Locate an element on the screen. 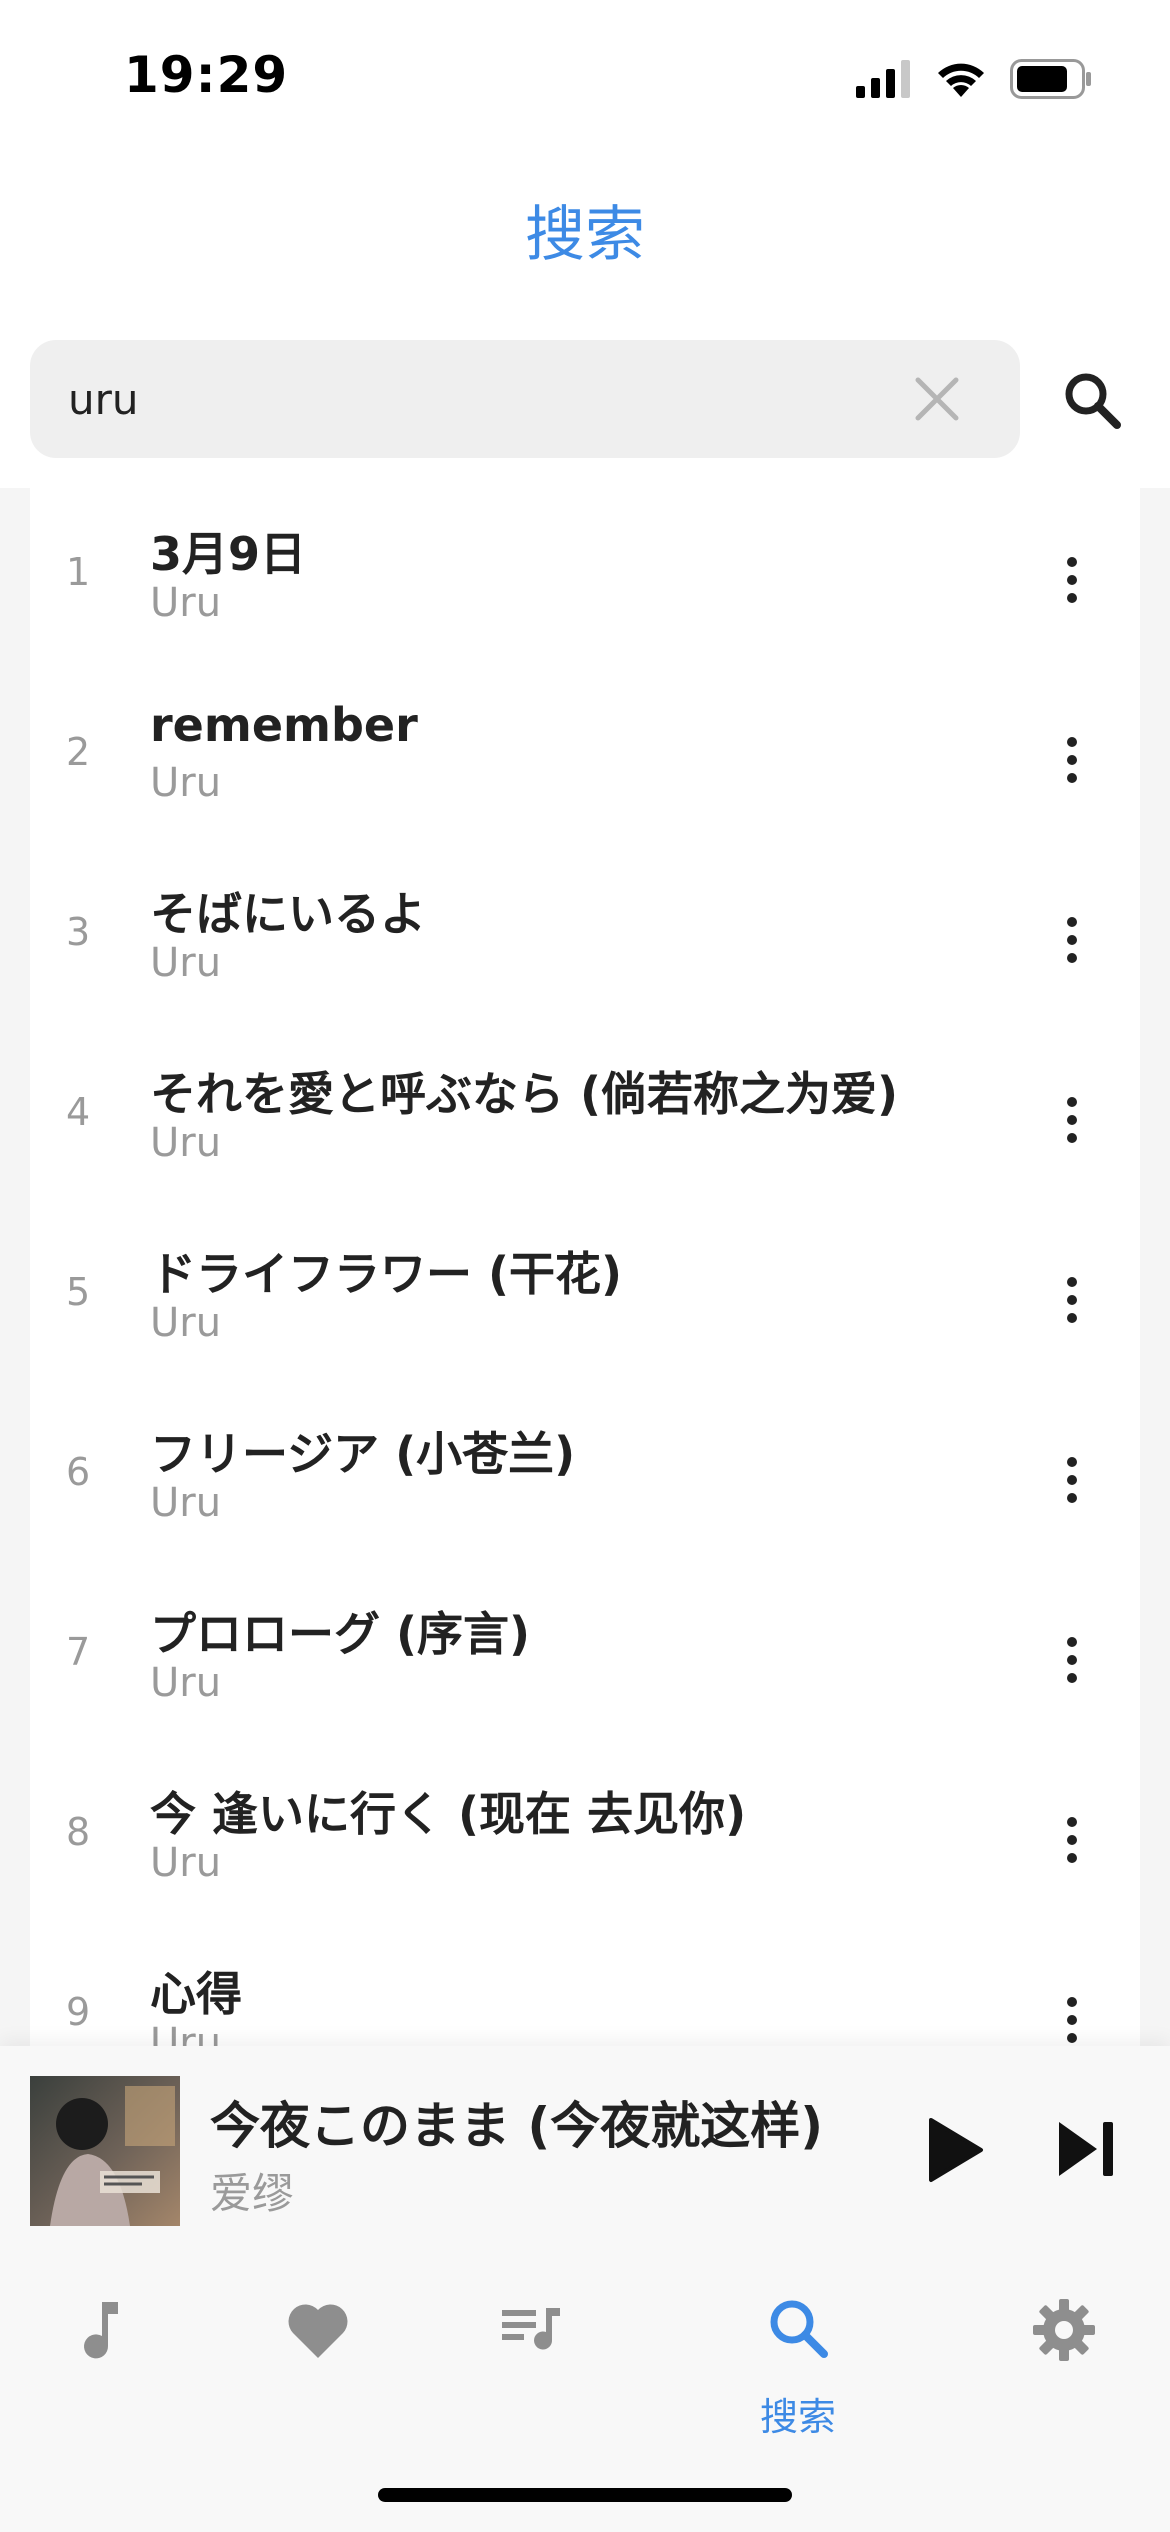 Image resolution: width=1170 pixels, height=2532 pixels. track-title: remember is located at coordinates (284, 725).